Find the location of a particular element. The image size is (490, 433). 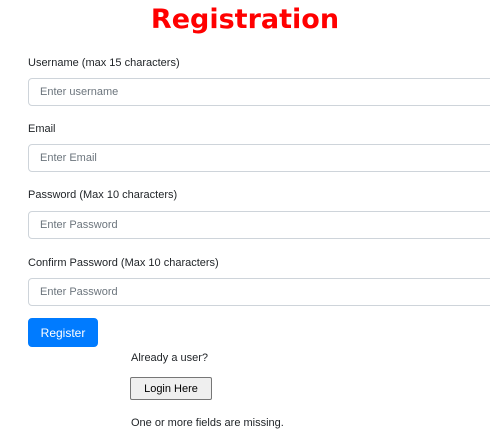

username-label: Username (max 15 characters) is located at coordinates (104, 63).